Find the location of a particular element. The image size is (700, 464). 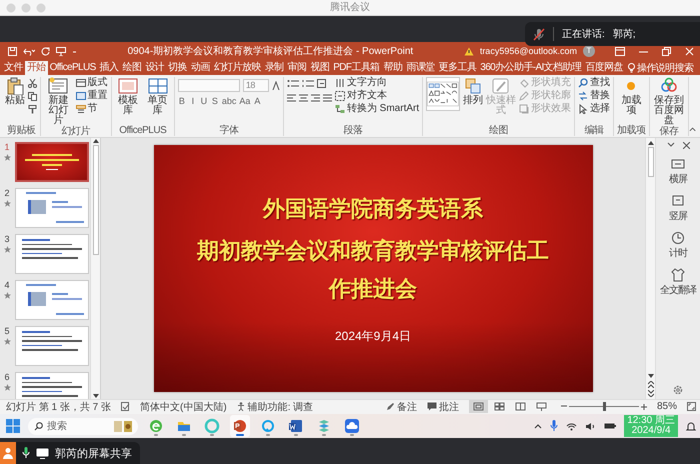

redo-icon is located at coordinates (45, 51).